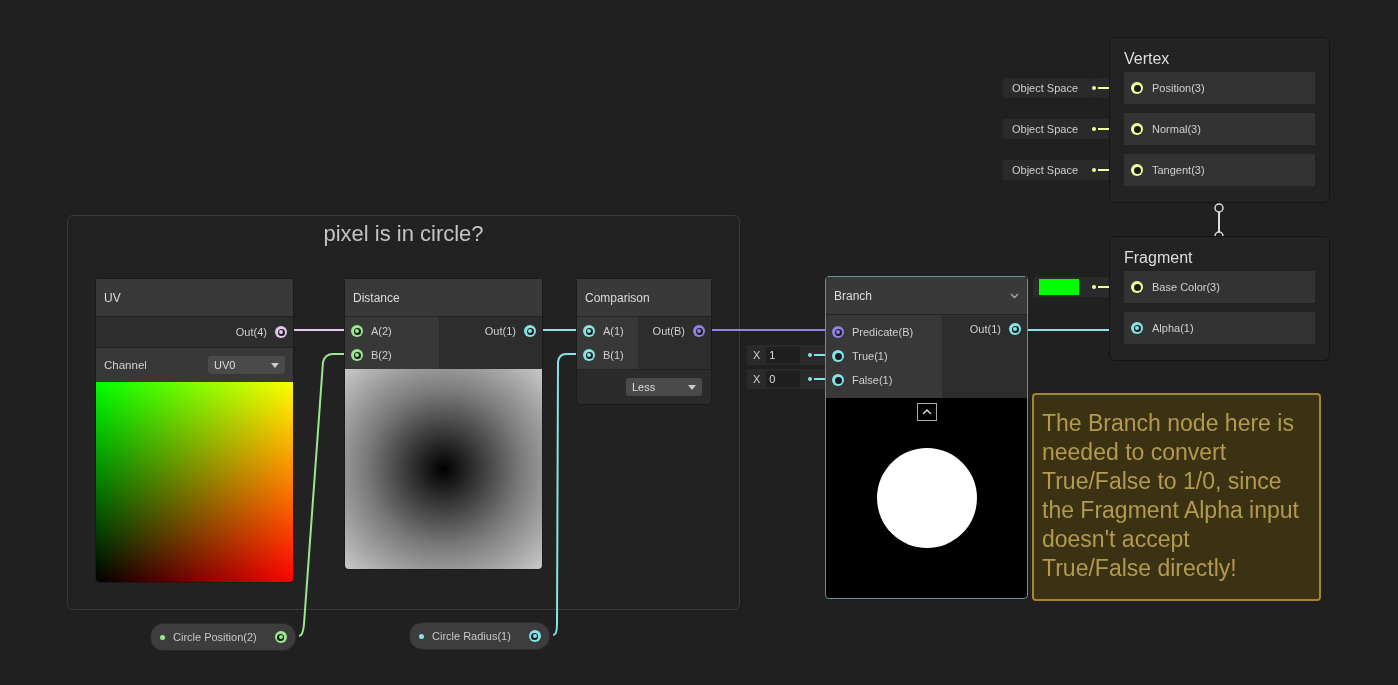  Describe the element at coordinates (443, 298) in the screenshot. I see `node-header: Distance` at that location.